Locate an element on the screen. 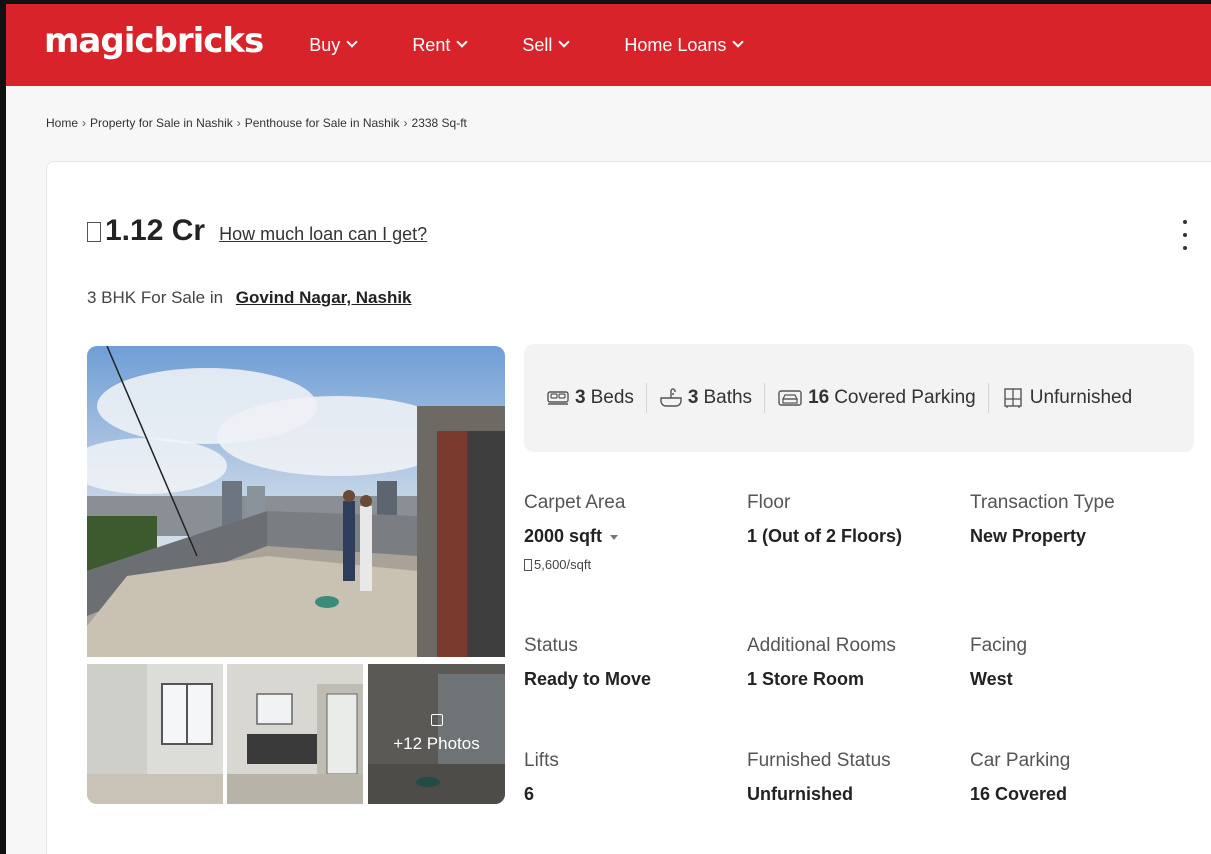 The height and width of the screenshot is (854, 1211). detail-transaction-type: Transaction Type New Property is located at coordinates (1080, 519).